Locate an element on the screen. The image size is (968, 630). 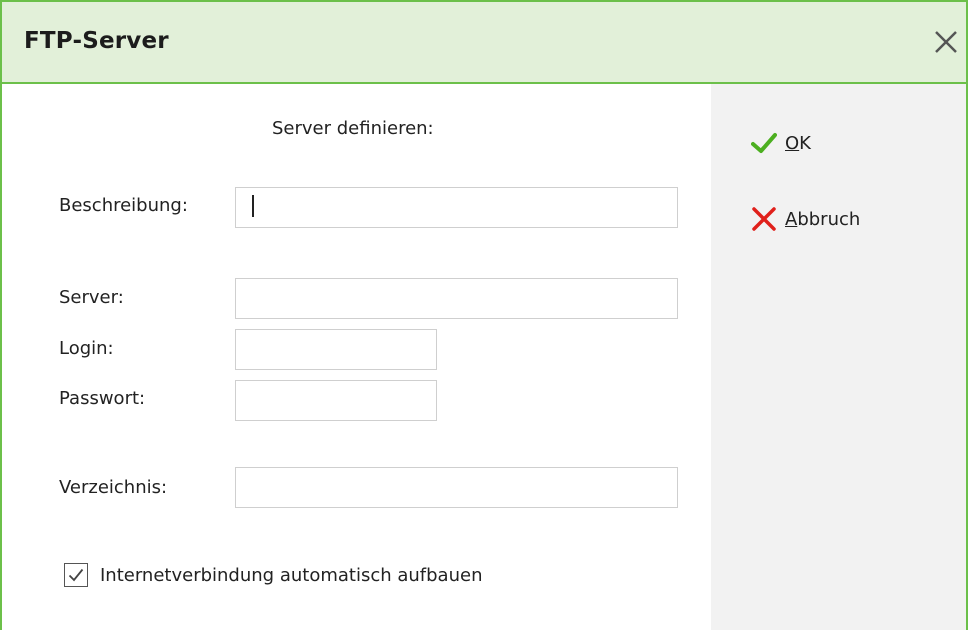
password-label: Passwort: is located at coordinates (102, 398).